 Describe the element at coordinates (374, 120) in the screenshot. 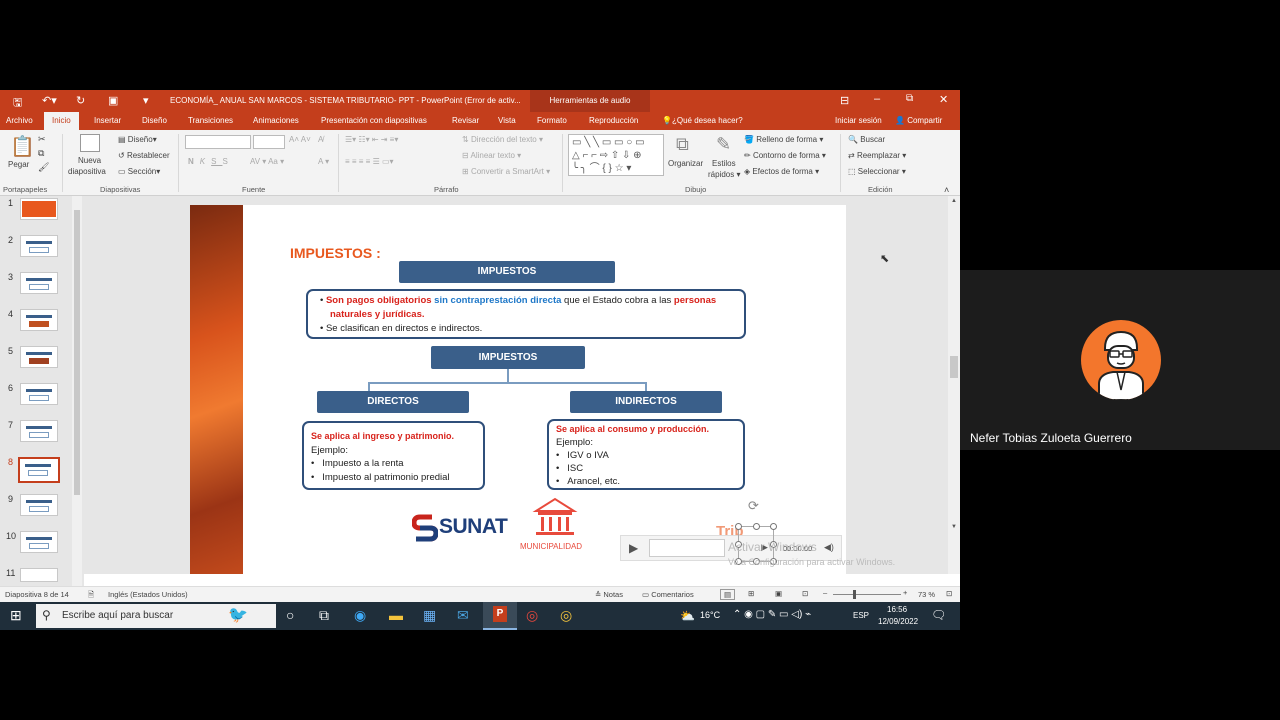

I see `tab-presentacion: Presentación con diapositivas` at that location.